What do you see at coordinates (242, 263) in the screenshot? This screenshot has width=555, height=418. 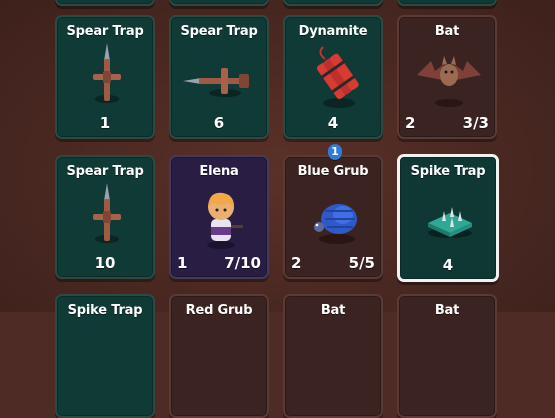 I see `card-progress: 7/10` at bounding box center [242, 263].